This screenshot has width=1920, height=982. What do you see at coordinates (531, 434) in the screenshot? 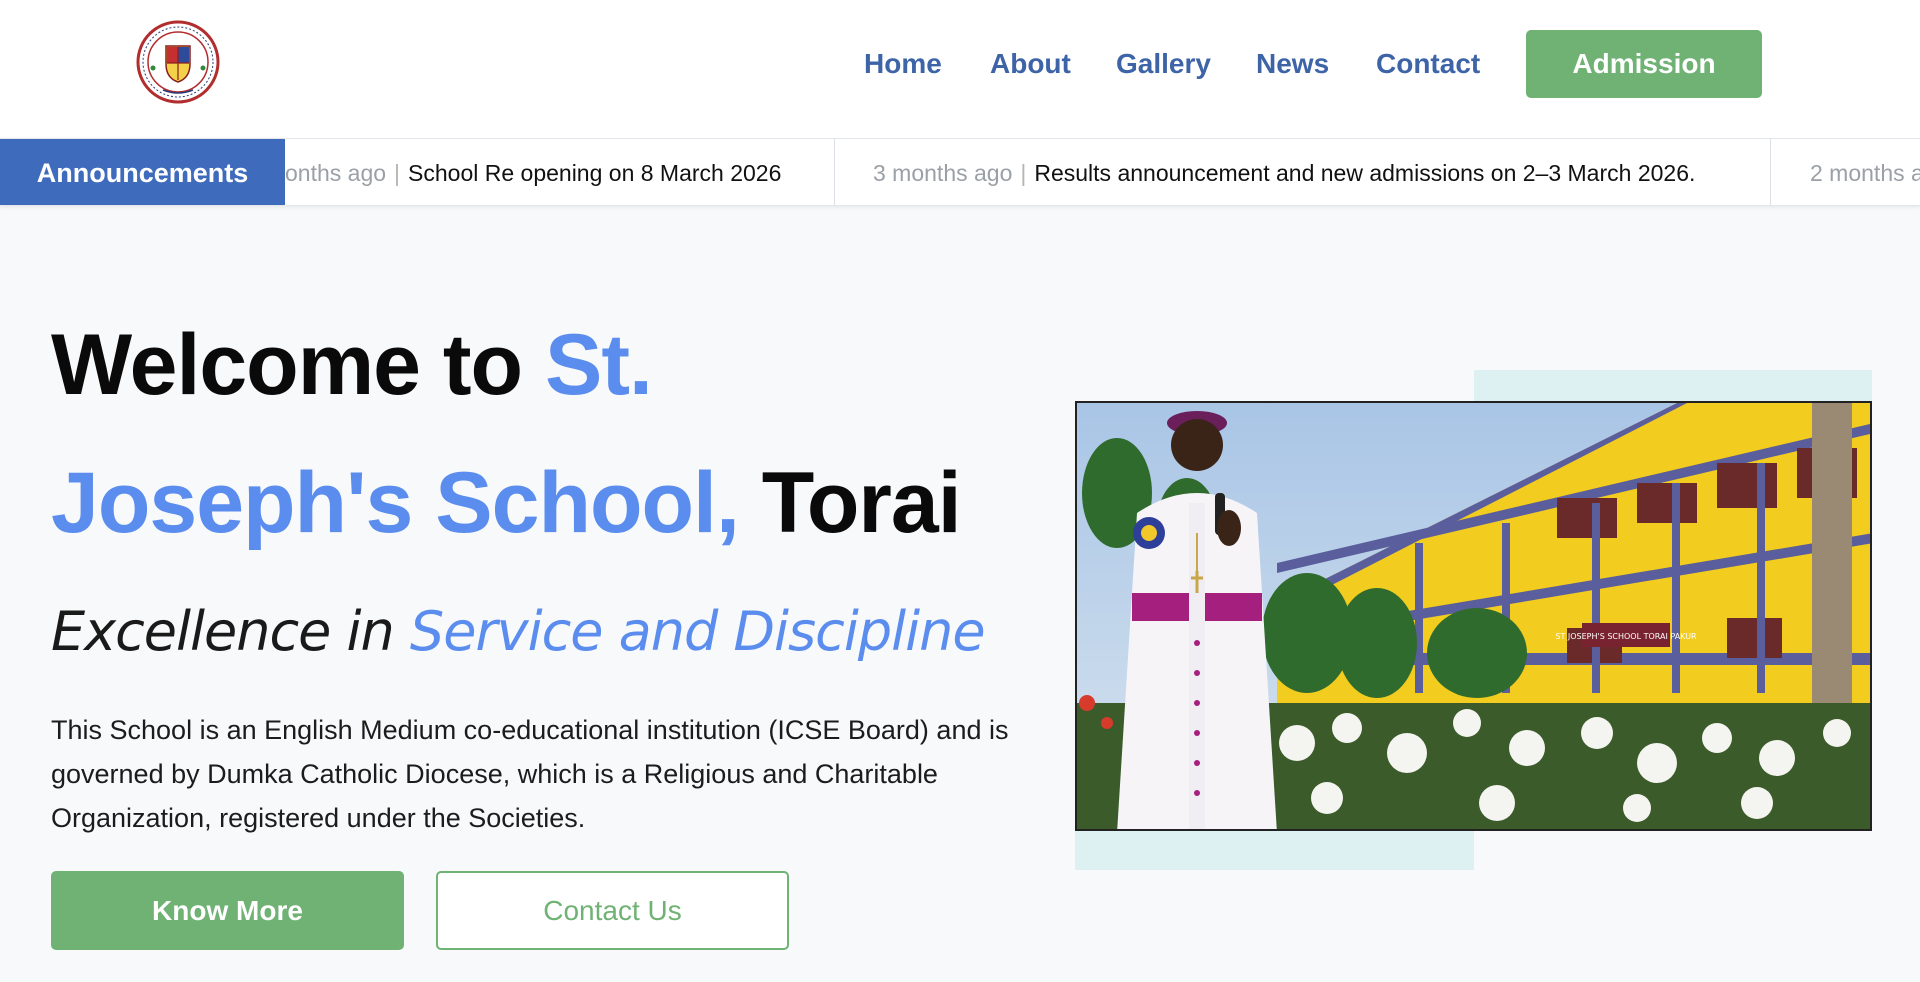
I see `hero-title: Welcome to St. Joseph's School, Torai` at bounding box center [531, 434].